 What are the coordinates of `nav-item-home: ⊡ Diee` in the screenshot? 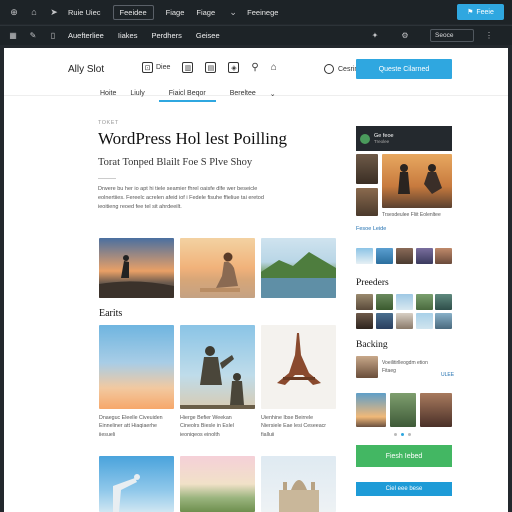 It's located at (156, 67).